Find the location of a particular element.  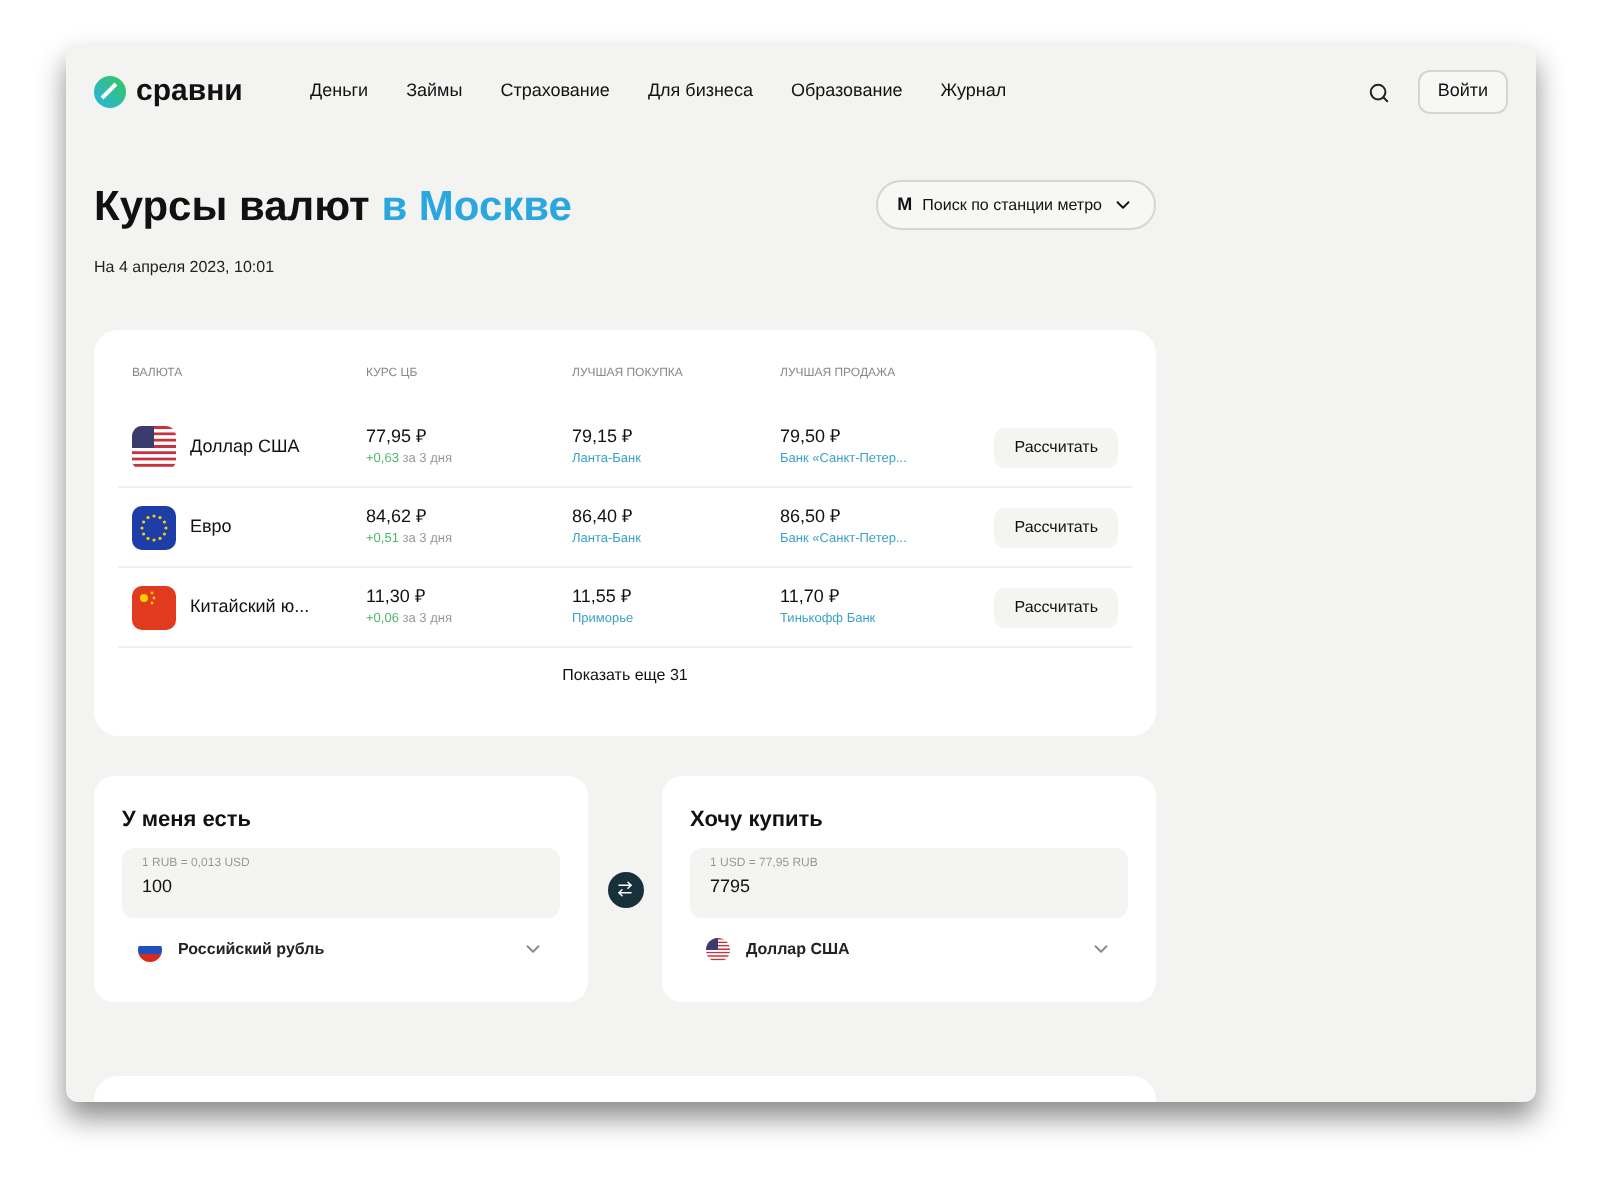

sell-rate: 86,50 ₽ is located at coordinates (811, 516).